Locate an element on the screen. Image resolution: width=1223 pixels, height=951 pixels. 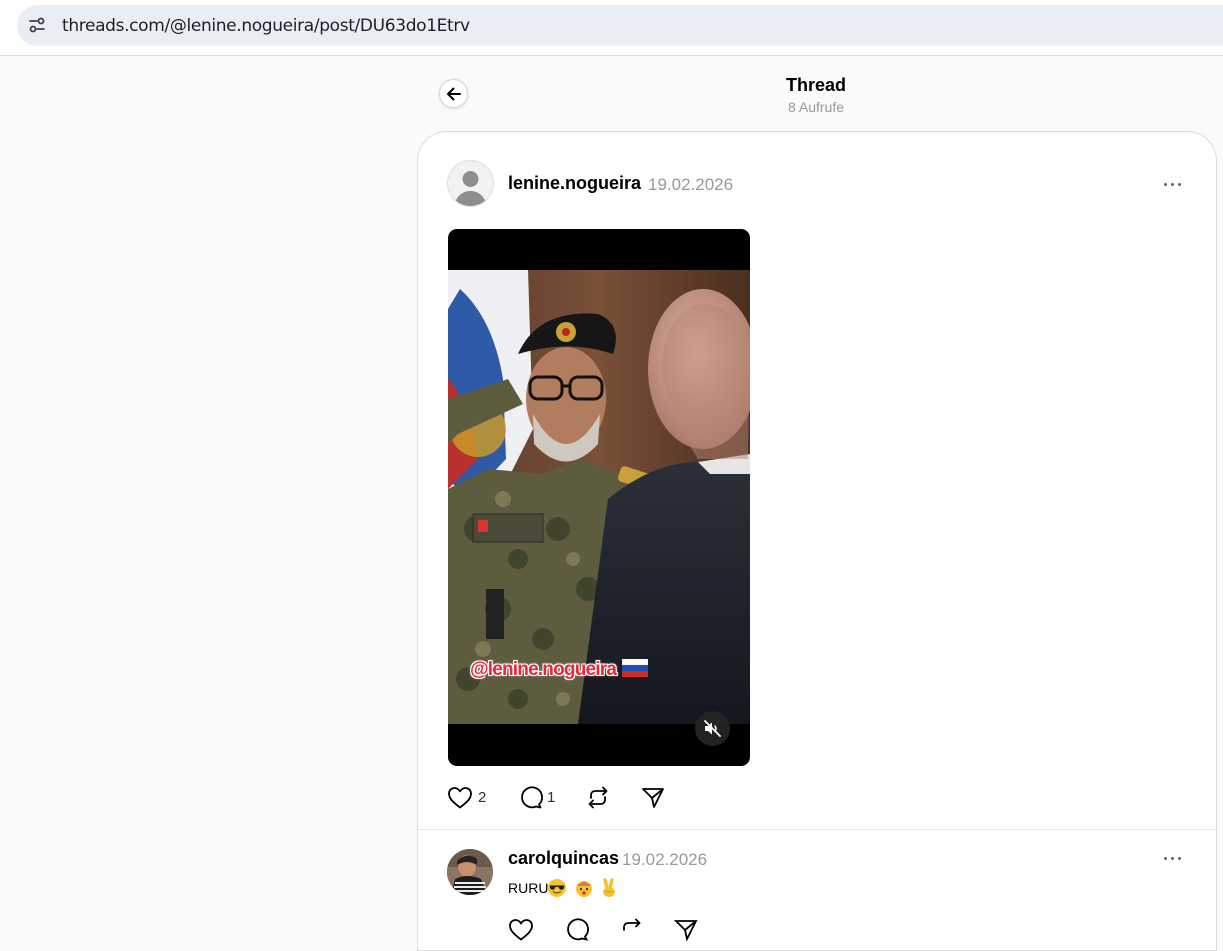
post-more-button is located at coordinates (1174, 185).